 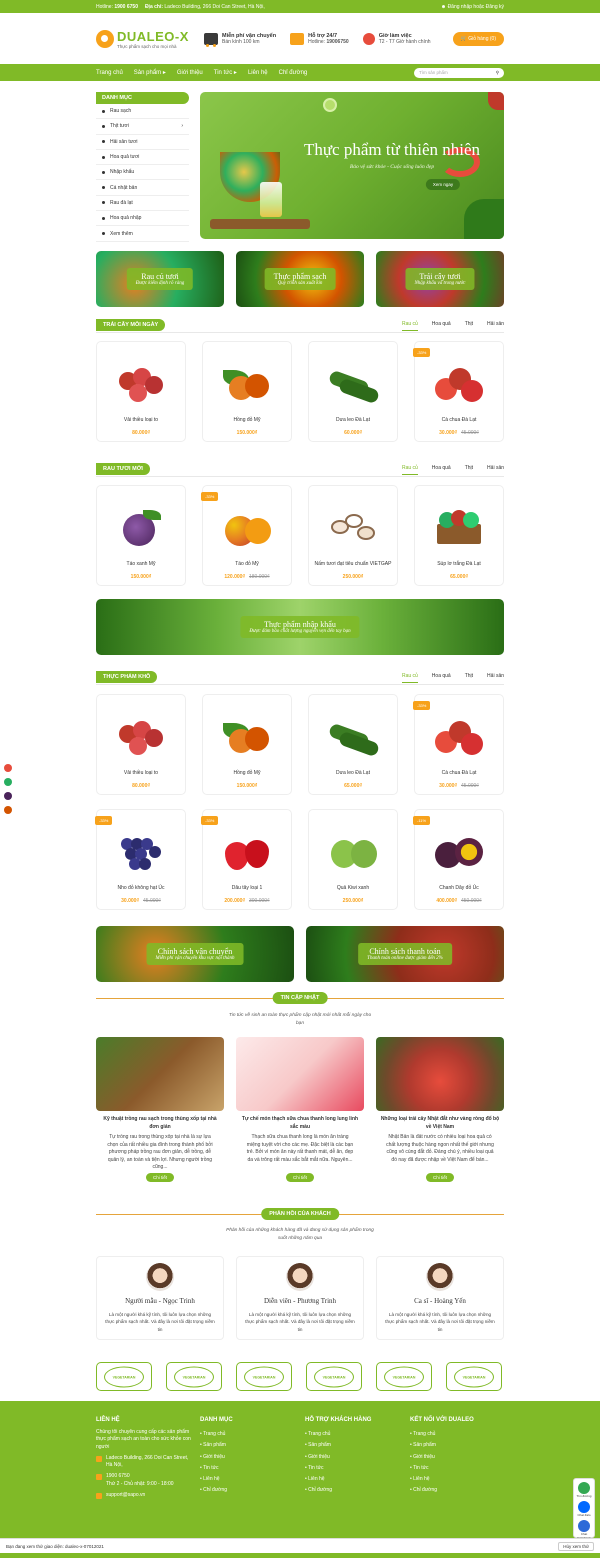 What do you see at coordinates (141, 420) in the screenshot?
I see `product-name: Vải thiều loại to` at bounding box center [141, 420].